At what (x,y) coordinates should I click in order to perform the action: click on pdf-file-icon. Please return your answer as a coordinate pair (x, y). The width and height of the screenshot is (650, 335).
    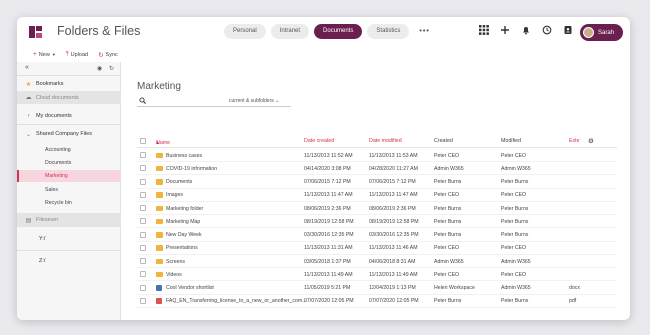
    Looking at the image, I should click on (159, 301).